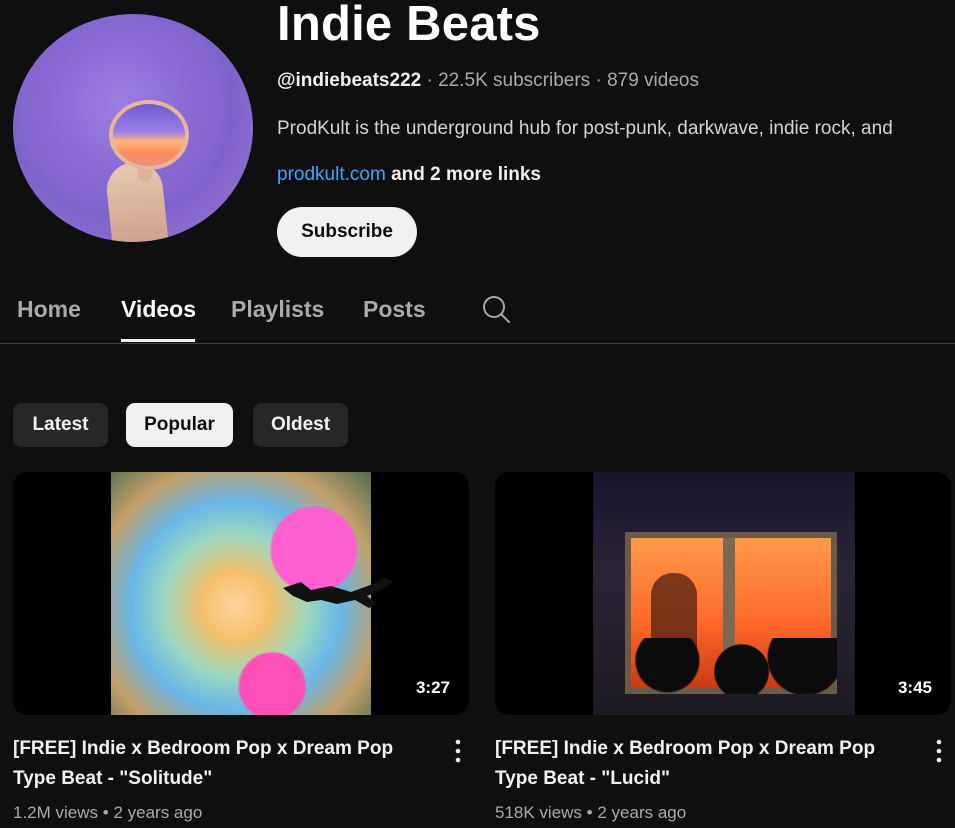  I want to click on channel-handle: @indiebeats222, so click(349, 80).